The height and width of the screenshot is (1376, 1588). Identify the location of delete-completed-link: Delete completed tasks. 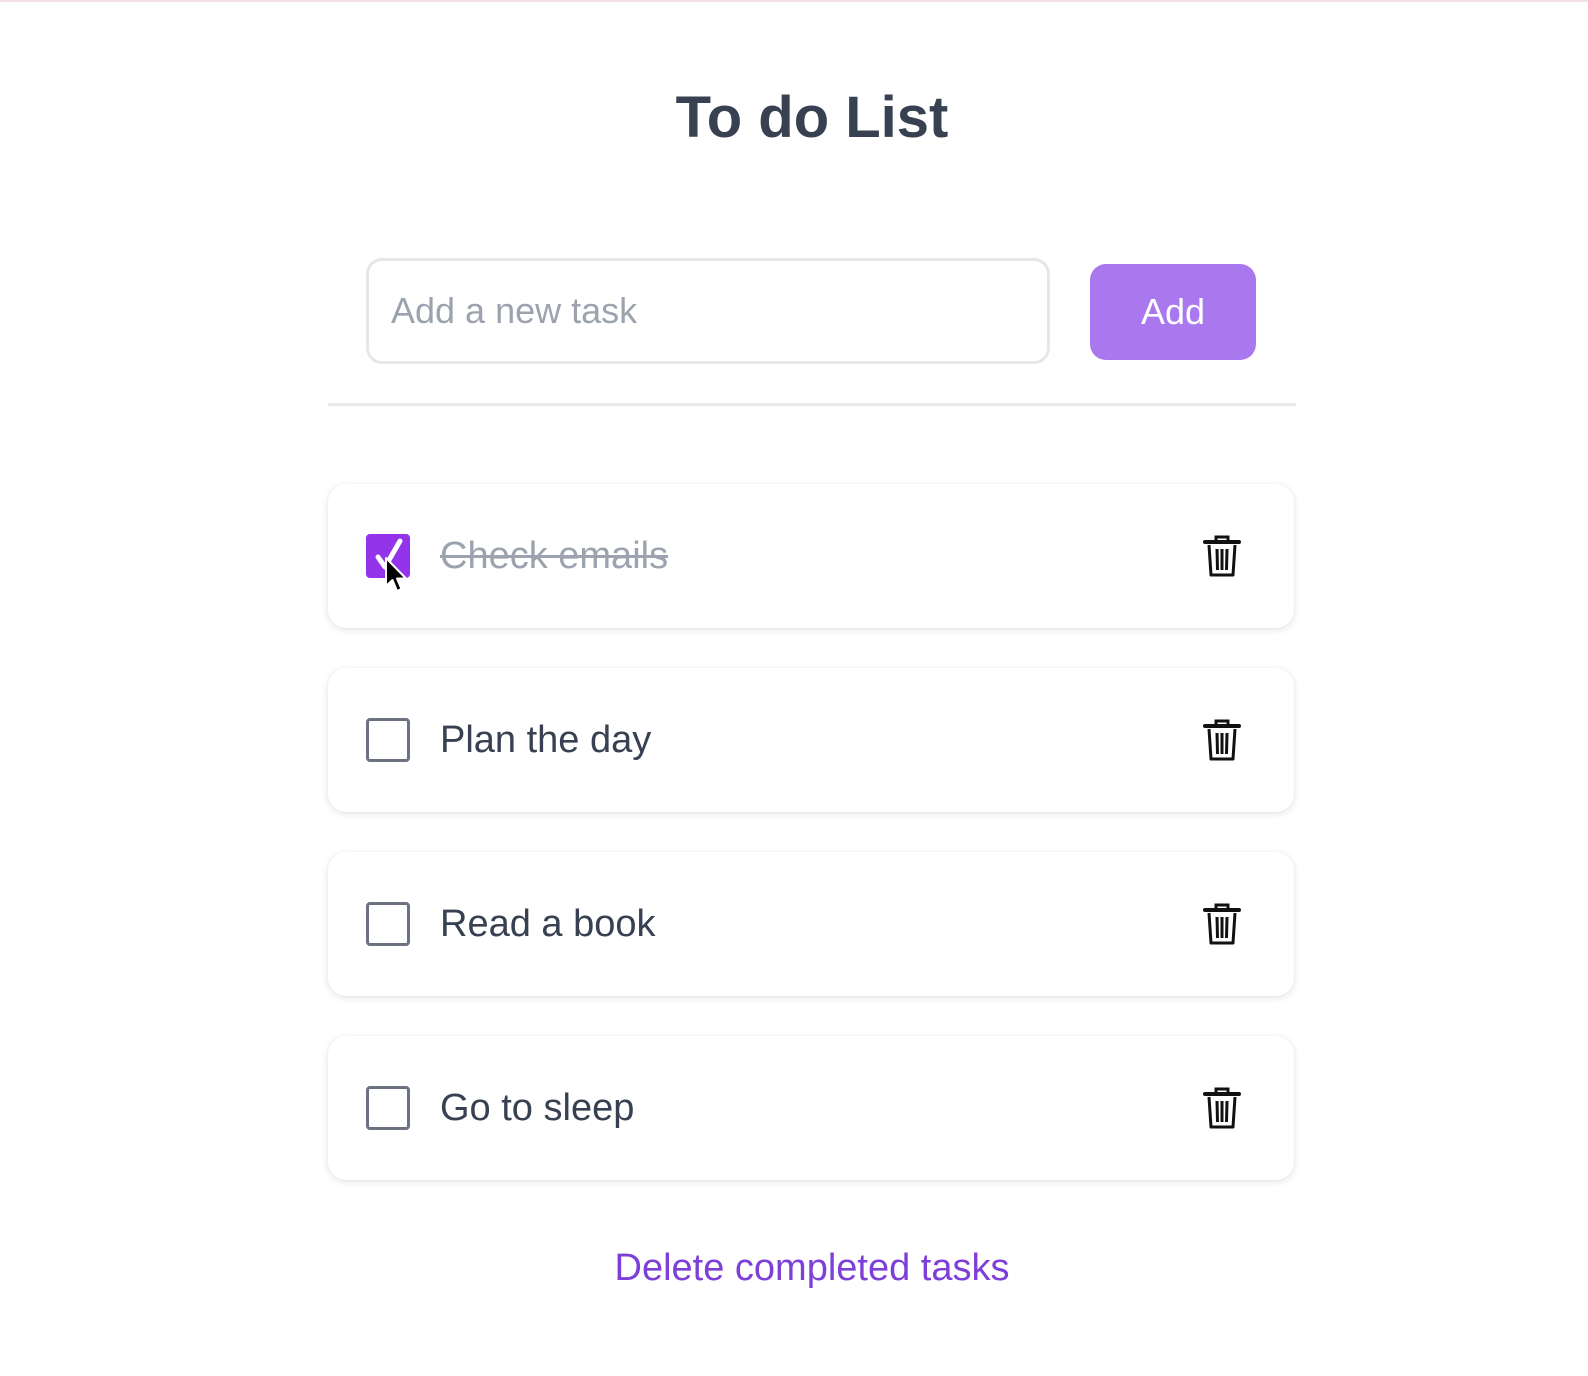
(812, 1268).